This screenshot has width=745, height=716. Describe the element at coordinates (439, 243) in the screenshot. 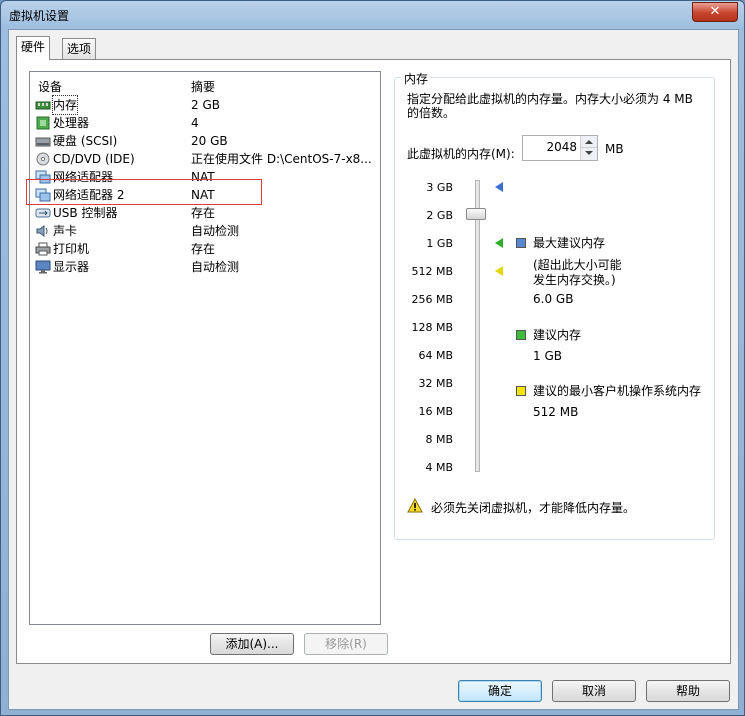

I see `tick-label: 1 GB` at that location.